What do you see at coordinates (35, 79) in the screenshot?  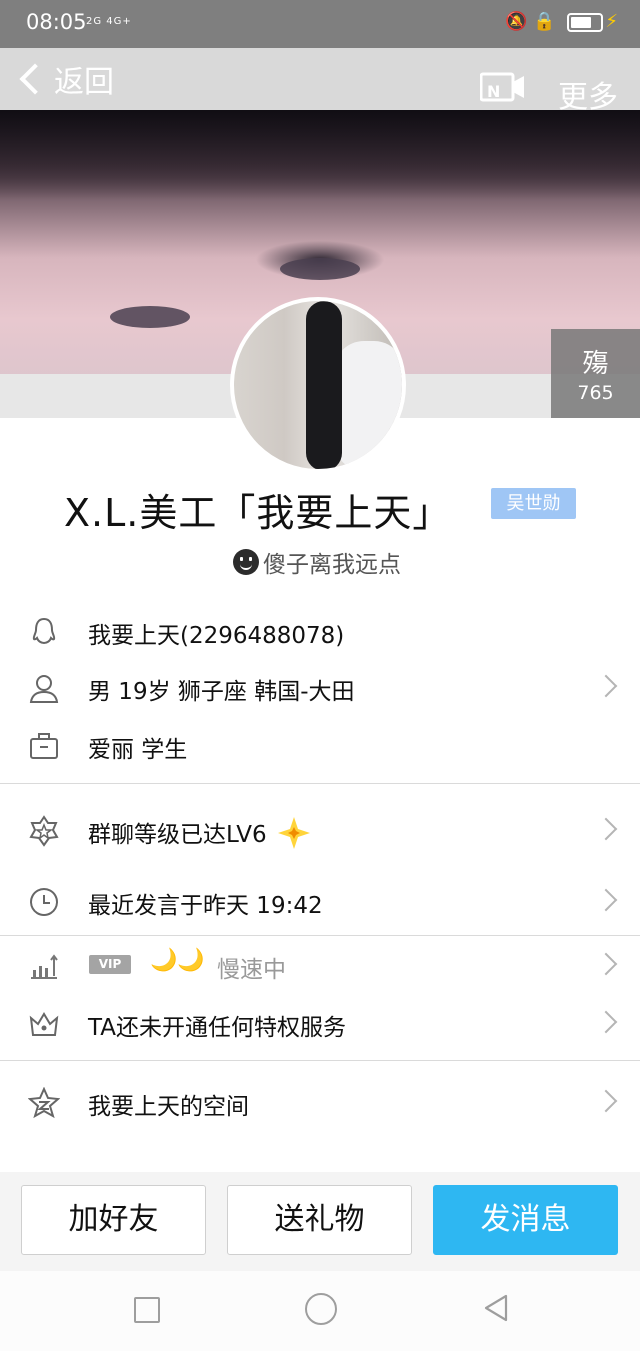 I see `back-chevron-icon` at bounding box center [35, 79].